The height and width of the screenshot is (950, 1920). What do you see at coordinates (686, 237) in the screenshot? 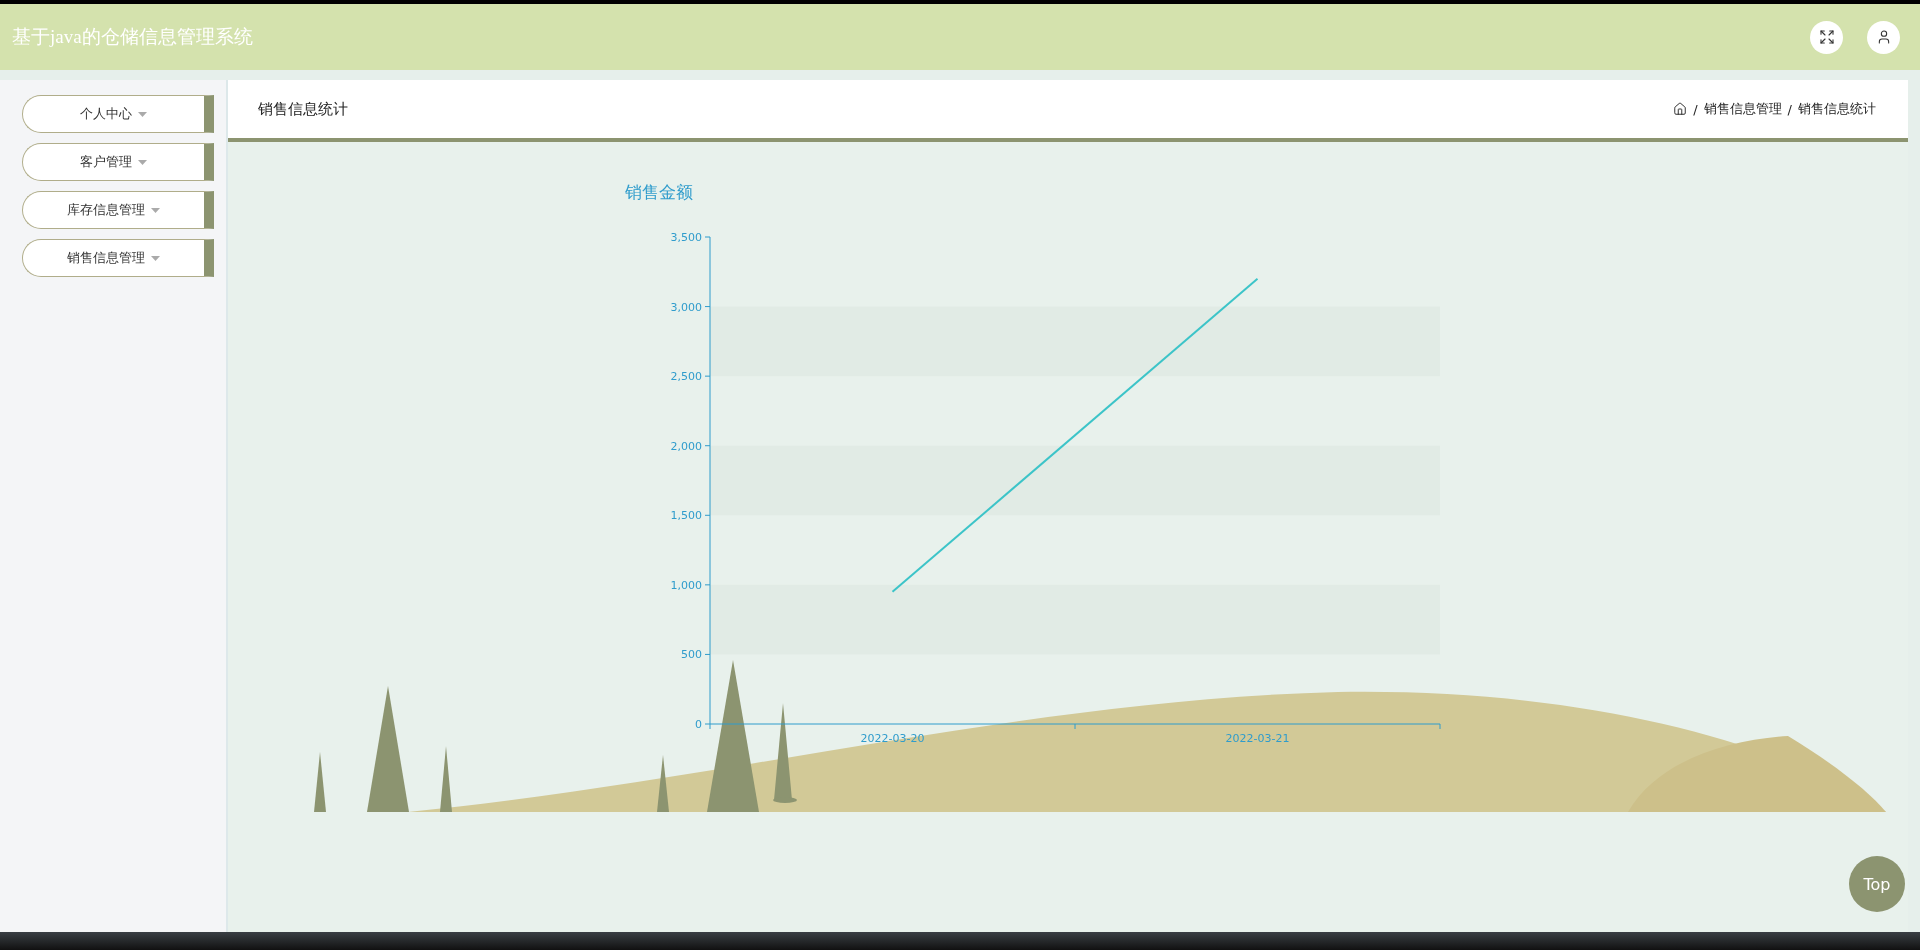
I see `y-tick-label: 3,500` at bounding box center [686, 237].